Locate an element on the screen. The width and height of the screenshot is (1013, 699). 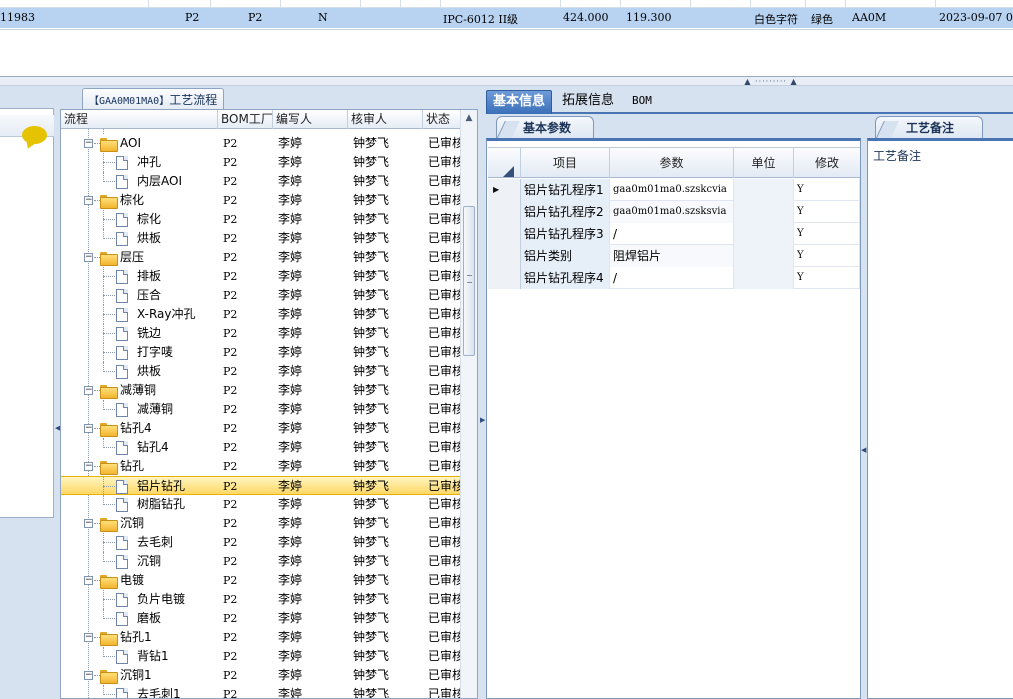
tree-step-row: 排板 P2 李婷 钟梦飞 已审核 is located at coordinates (261, 276).